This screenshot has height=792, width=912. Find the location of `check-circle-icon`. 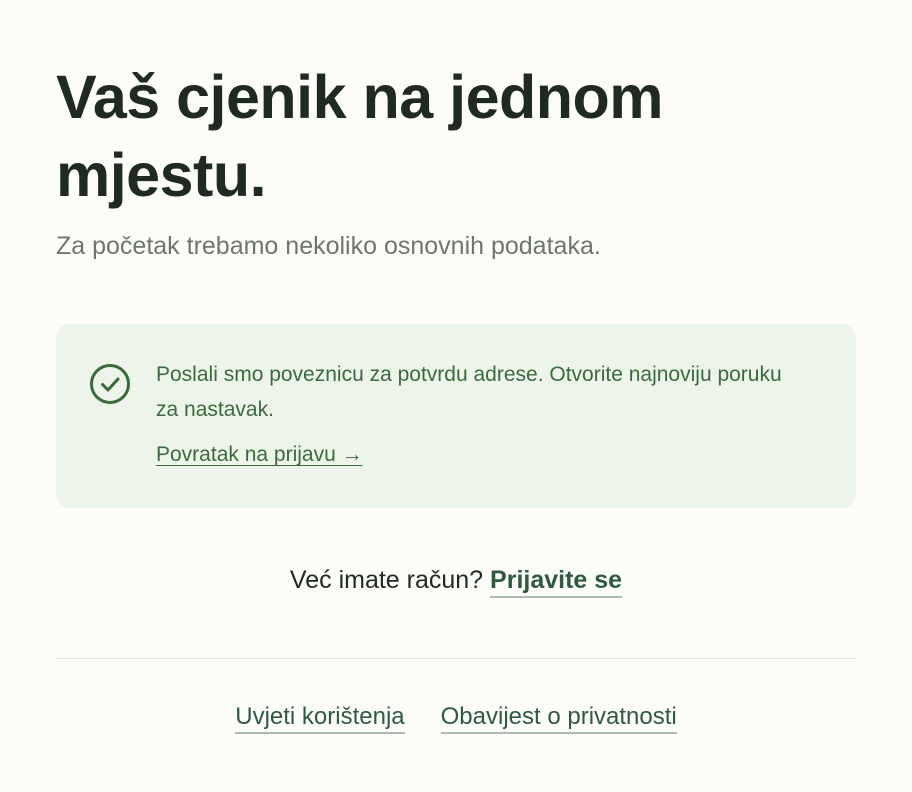

check-circle-icon is located at coordinates (110, 384).